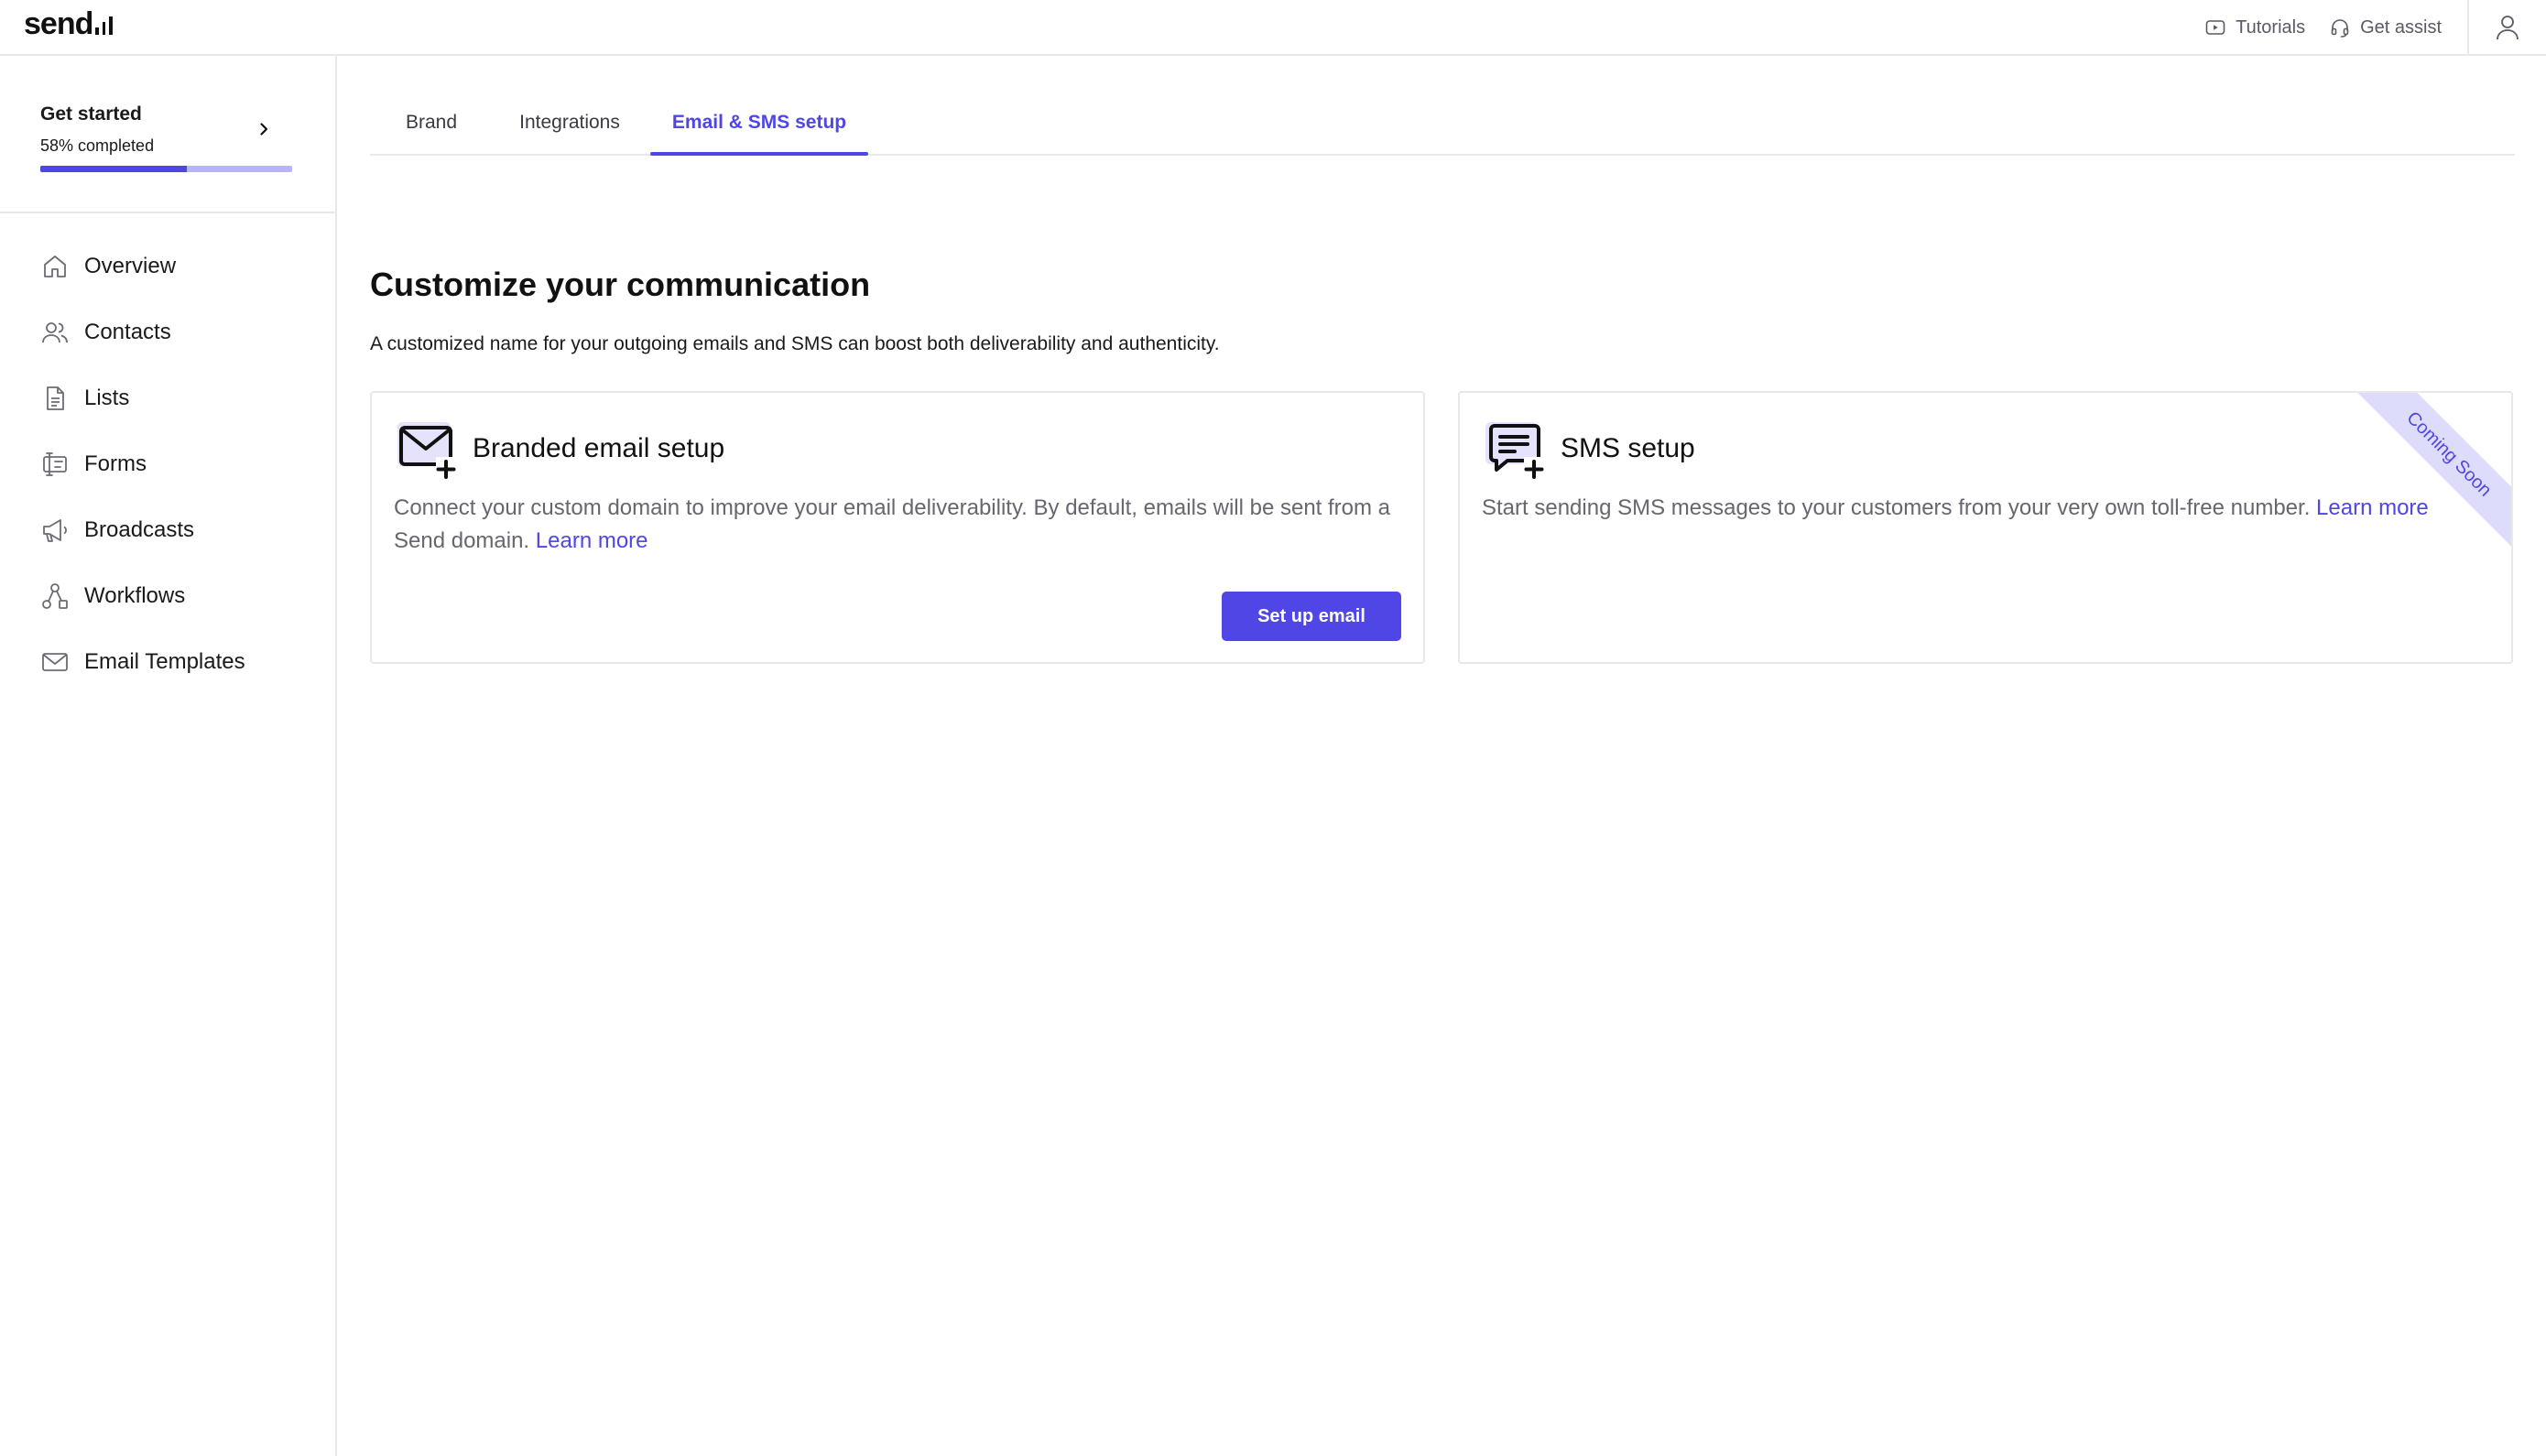 The height and width of the screenshot is (1456, 2546). Describe the element at coordinates (167, 398) in the screenshot. I see `sidebar-item-lists: Lists` at that location.